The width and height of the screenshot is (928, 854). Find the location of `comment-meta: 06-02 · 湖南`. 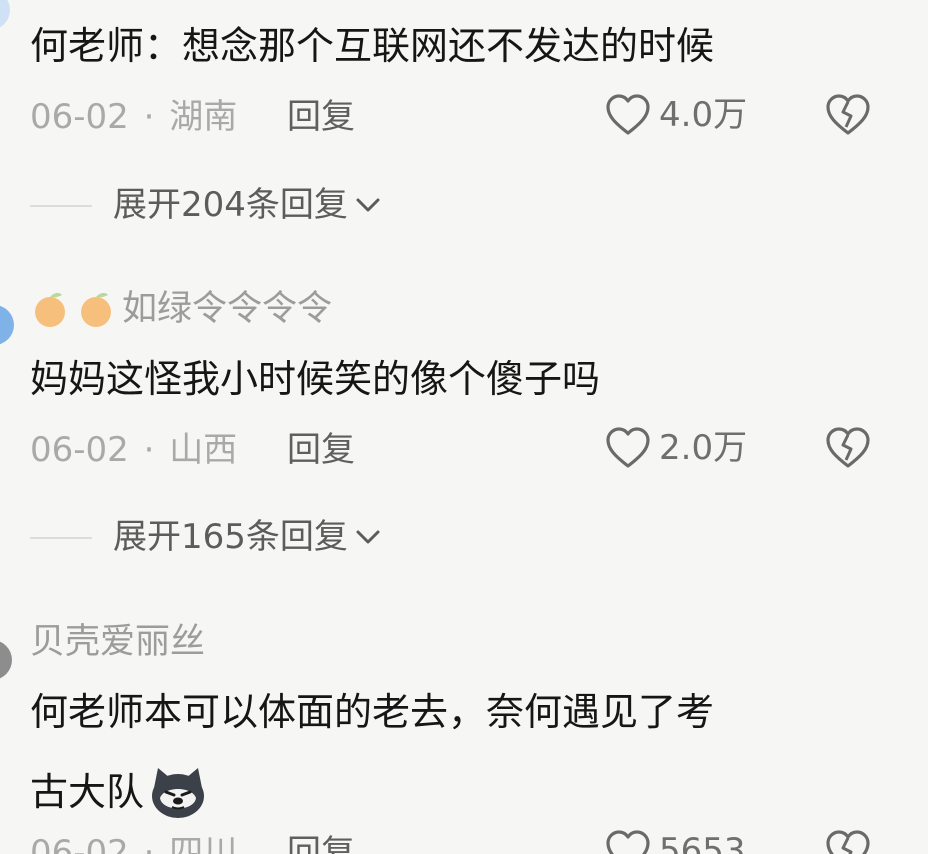

comment-meta: 06-02 · 湖南 is located at coordinates (133, 117).